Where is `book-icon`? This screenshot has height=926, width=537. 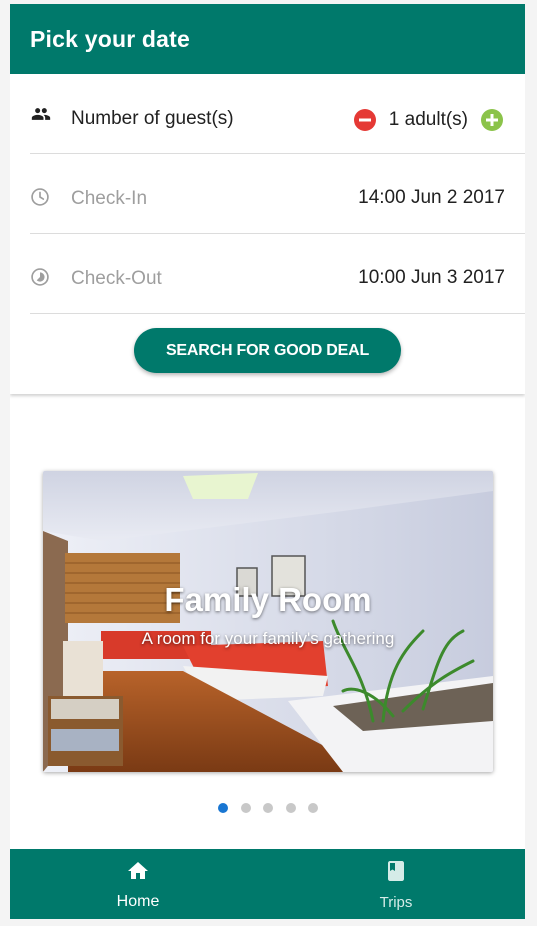 book-icon is located at coordinates (396, 871).